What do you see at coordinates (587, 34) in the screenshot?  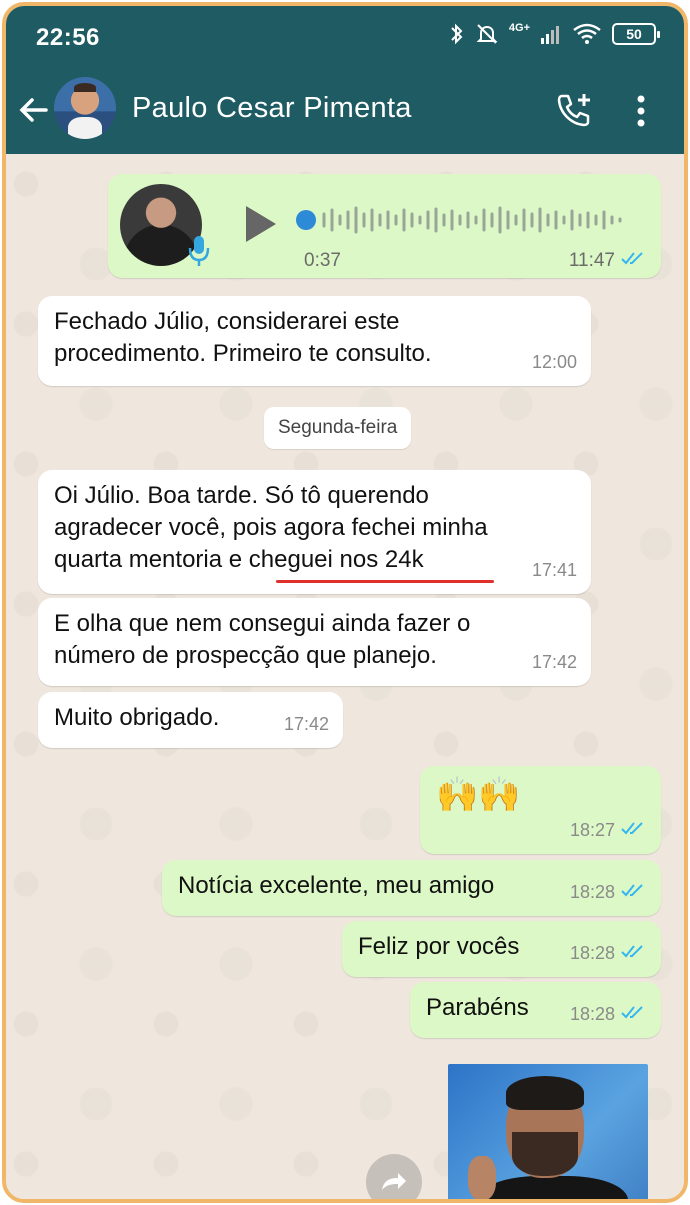 I see `wifi-icon` at bounding box center [587, 34].